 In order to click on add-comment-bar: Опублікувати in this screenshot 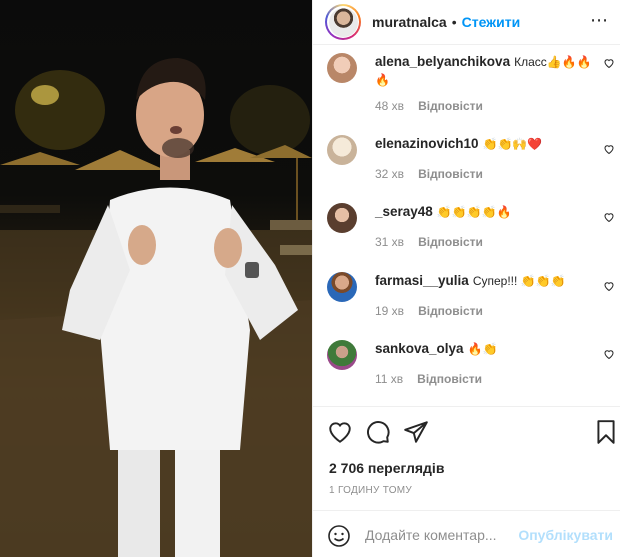, I will do `click(466, 534)`.